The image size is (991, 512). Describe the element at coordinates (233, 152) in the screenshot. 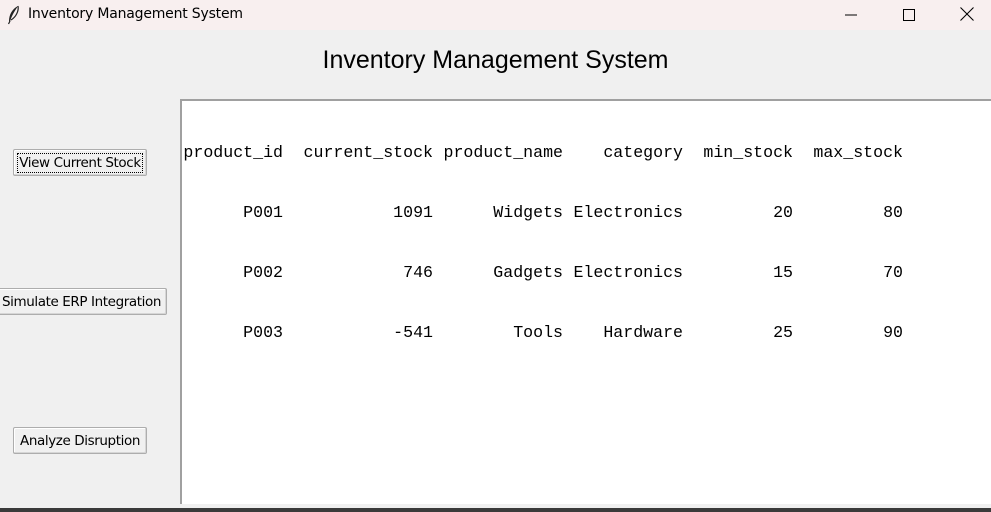

I see `column-header: product_id` at that location.